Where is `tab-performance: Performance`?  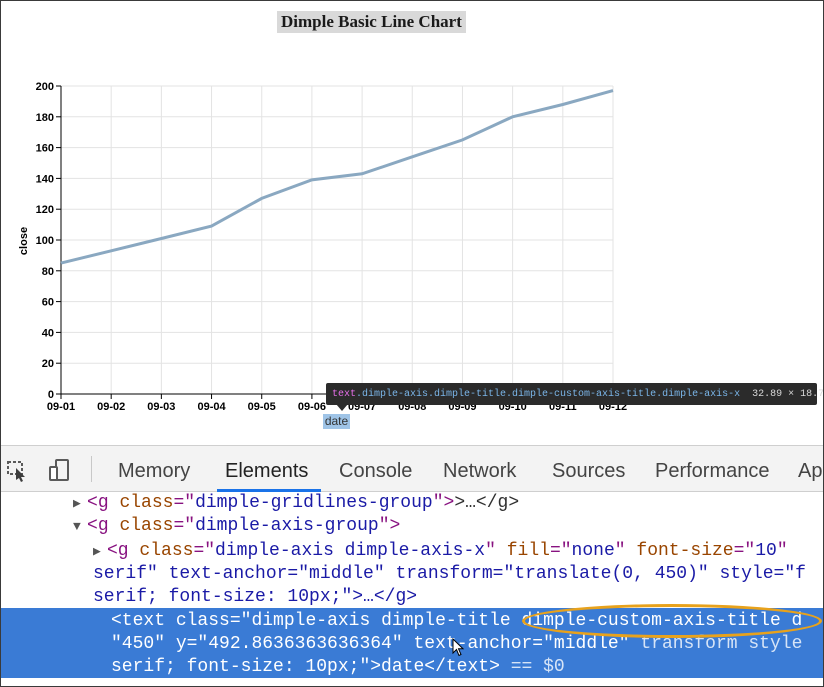
tab-performance: Performance is located at coordinates (712, 469).